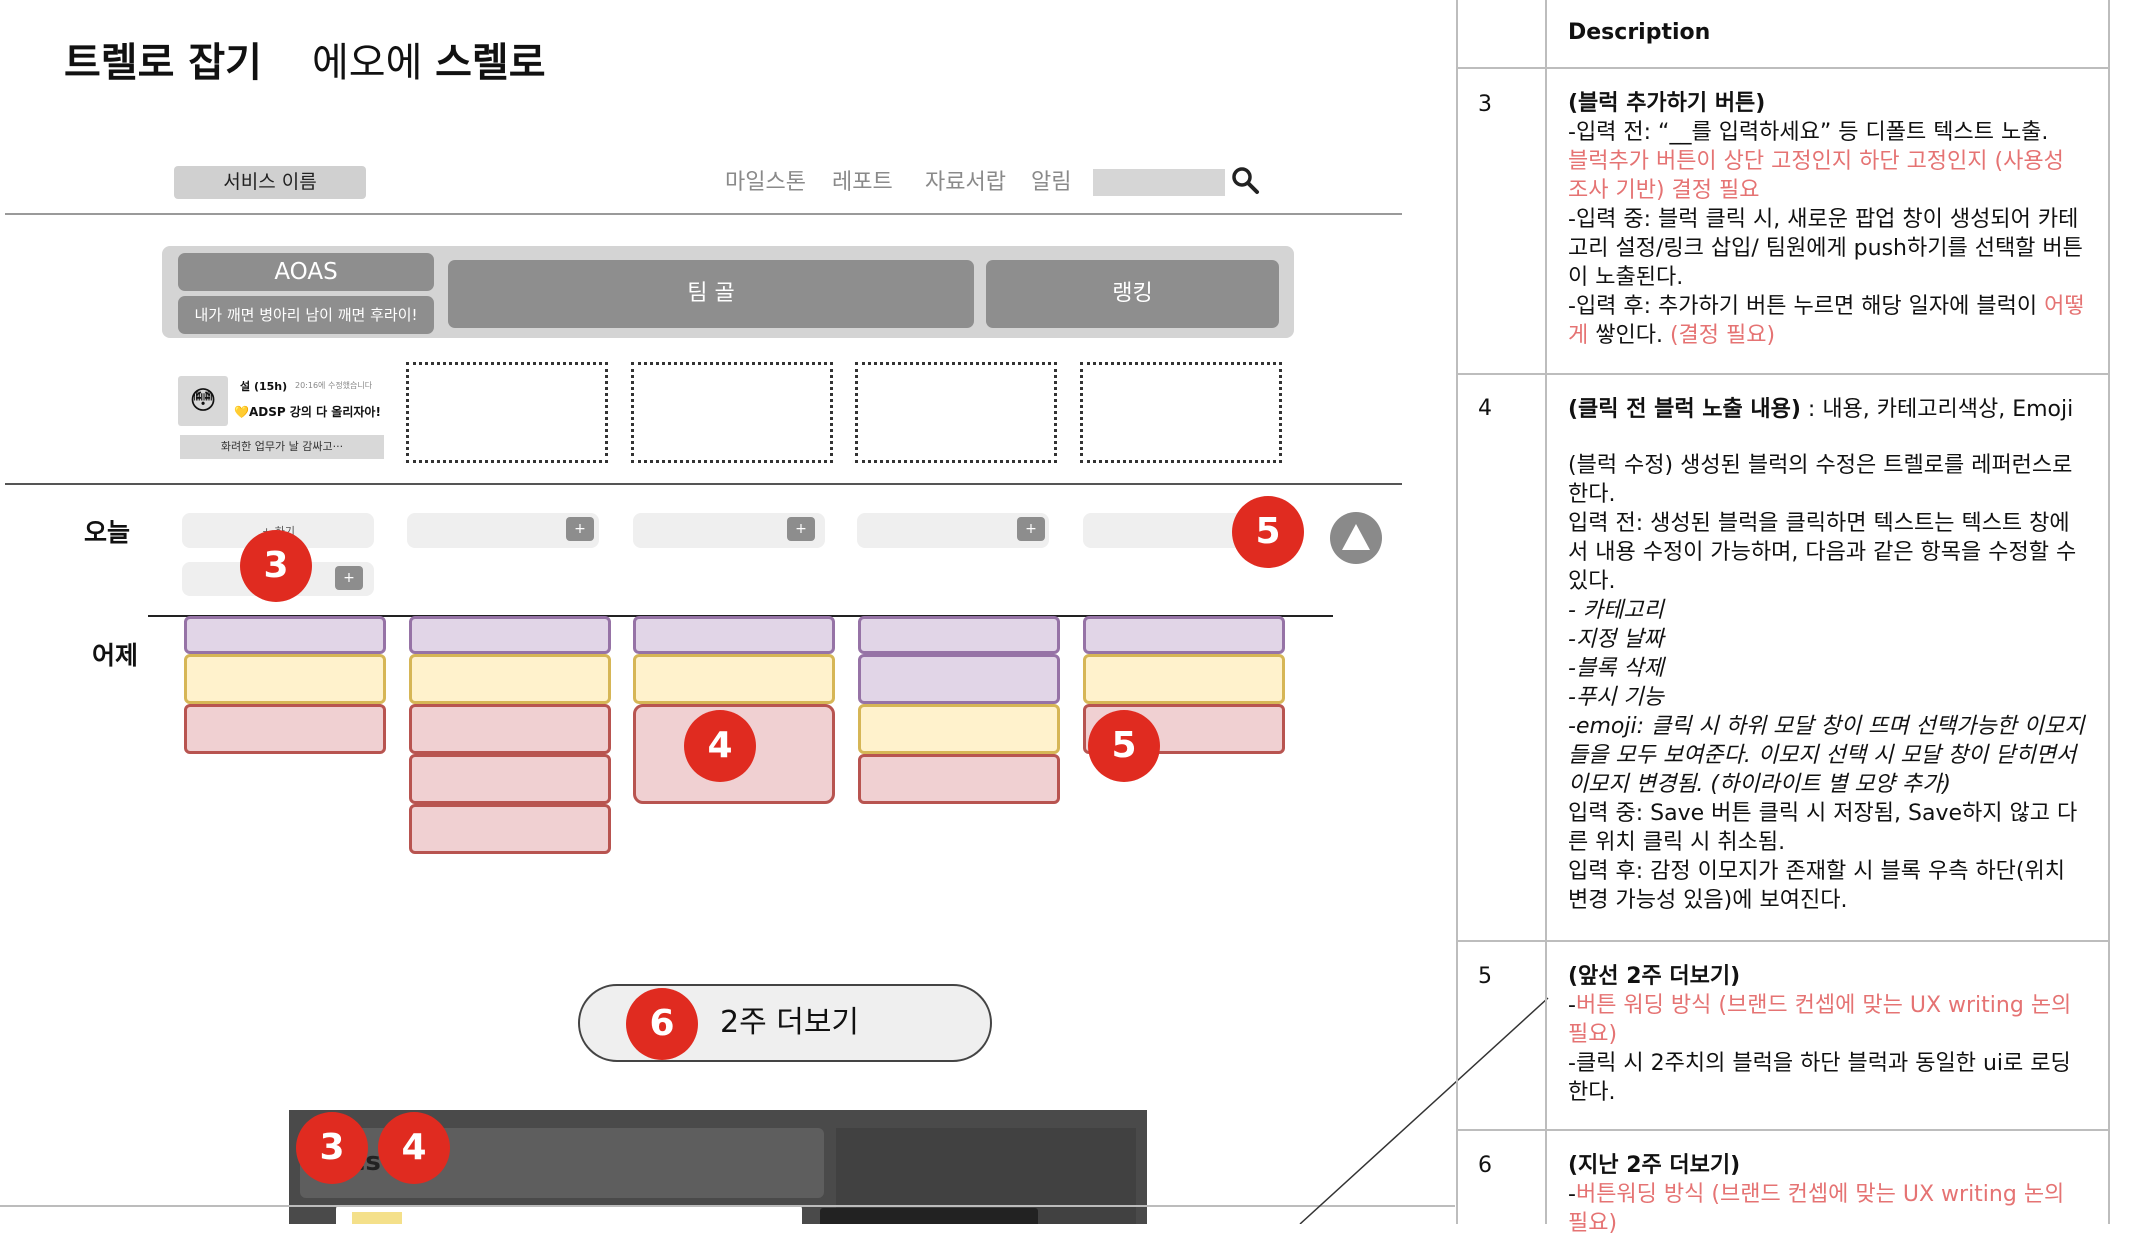 The width and height of the screenshot is (2140, 1238). I want to click on row-number: 5, so click(1485, 976).